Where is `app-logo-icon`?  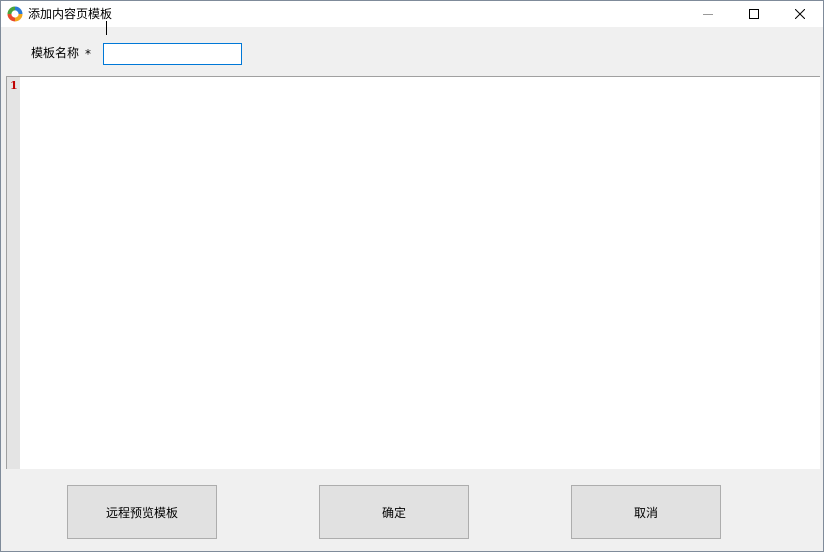
app-logo-icon is located at coordinates (15, 14).